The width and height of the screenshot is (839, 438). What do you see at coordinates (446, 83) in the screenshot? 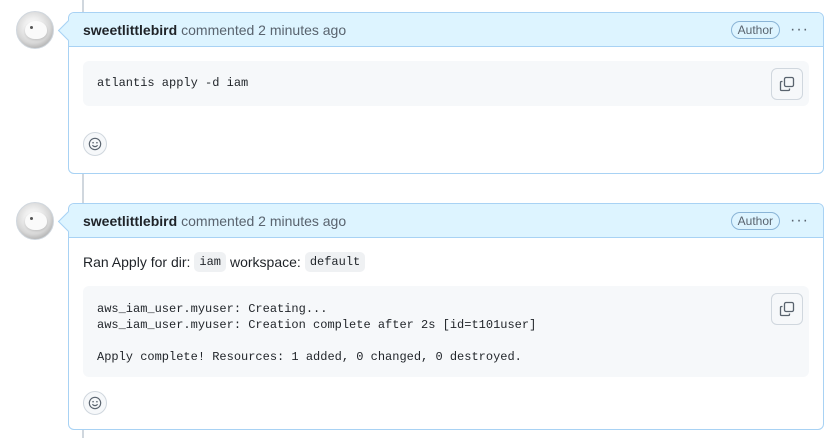
I see `code-block: atlantis apply -d iam` at bounding box center [446, 83].